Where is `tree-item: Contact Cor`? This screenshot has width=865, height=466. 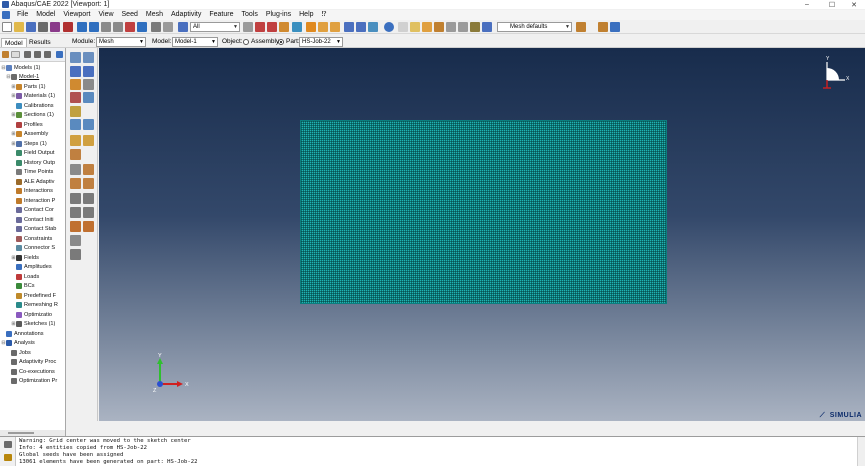
tree-item: Contact Cor is located at coordinates (32, 210).